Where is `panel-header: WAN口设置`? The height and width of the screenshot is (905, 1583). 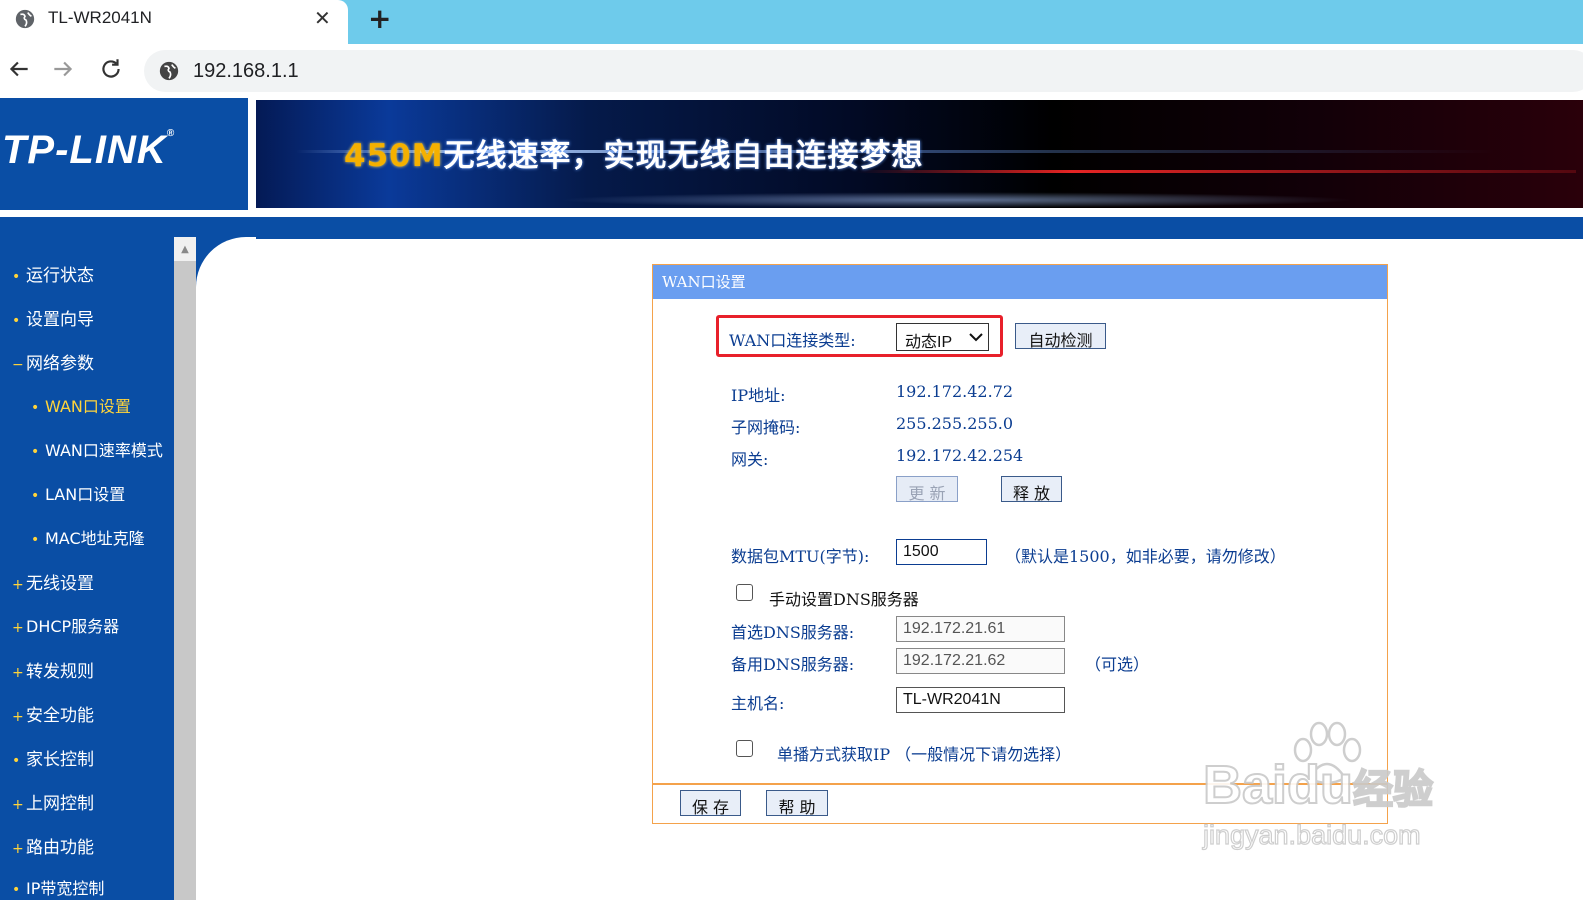
panel-header: WAN口设置 is located at coordinates (1020, 282).